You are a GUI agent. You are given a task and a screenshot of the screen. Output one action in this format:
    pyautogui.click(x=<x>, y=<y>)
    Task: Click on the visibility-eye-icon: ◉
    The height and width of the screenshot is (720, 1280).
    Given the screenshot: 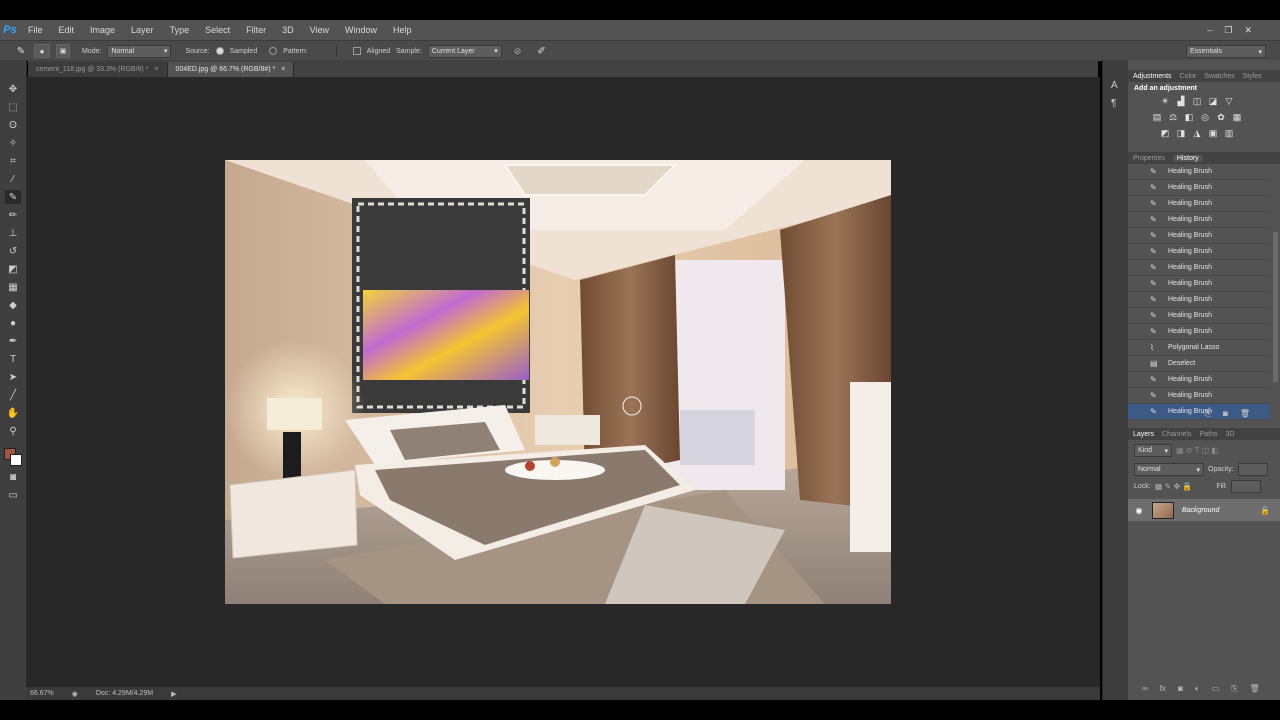 What is the action you would take?
    pyautogui.click(x=1139, y=510)
    